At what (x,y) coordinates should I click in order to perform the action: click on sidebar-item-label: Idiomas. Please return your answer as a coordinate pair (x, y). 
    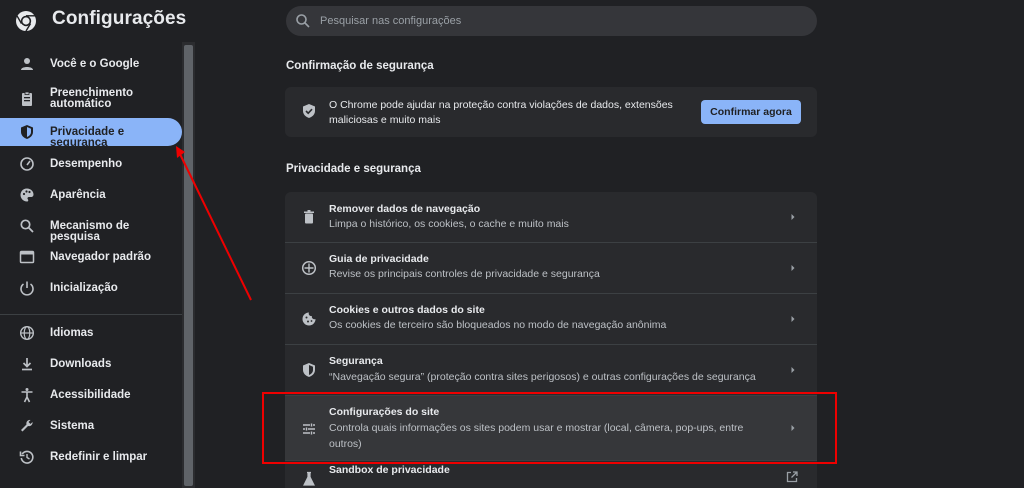
    Looking at the image, I should click on (72, 333).